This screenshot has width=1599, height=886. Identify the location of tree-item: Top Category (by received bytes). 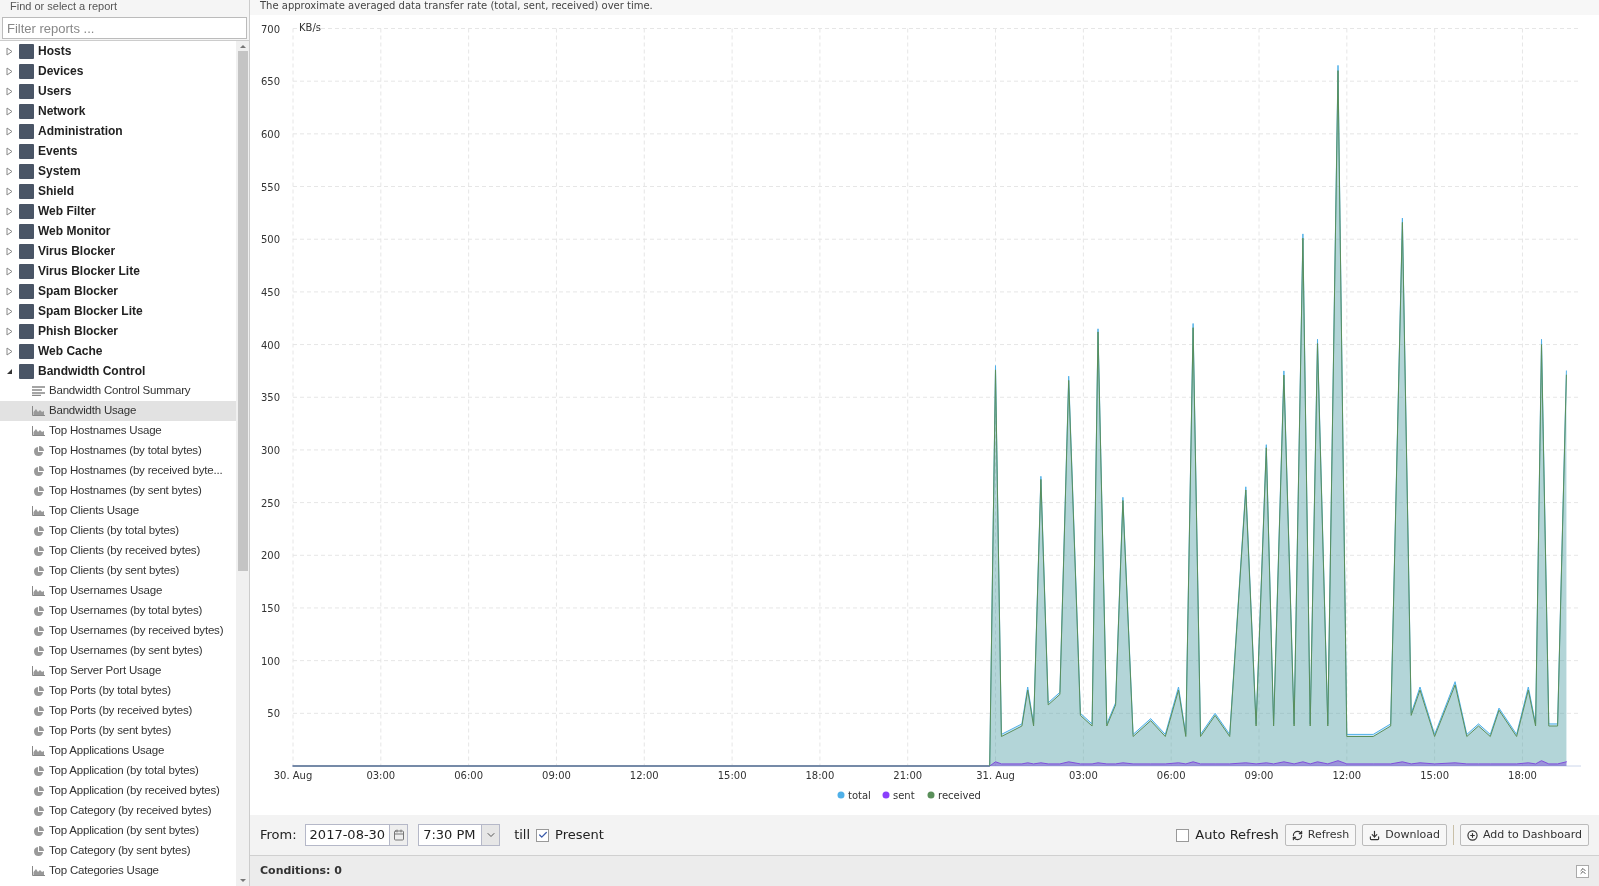
(118, 811).